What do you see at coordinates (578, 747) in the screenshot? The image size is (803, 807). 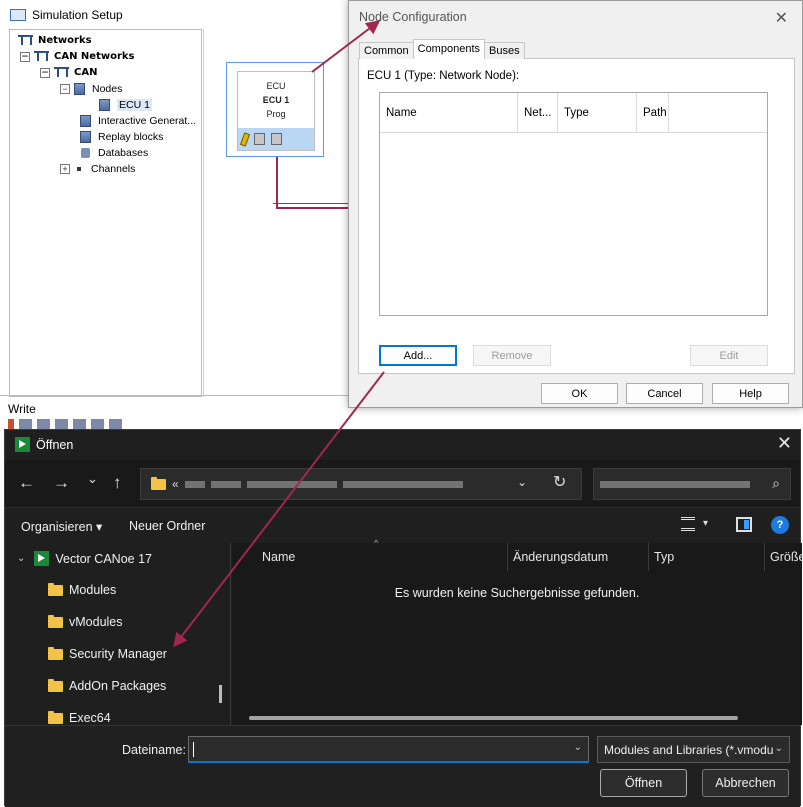 I see `filename-history-chevron-icon: ⌄` at bounding box center [578, 747].